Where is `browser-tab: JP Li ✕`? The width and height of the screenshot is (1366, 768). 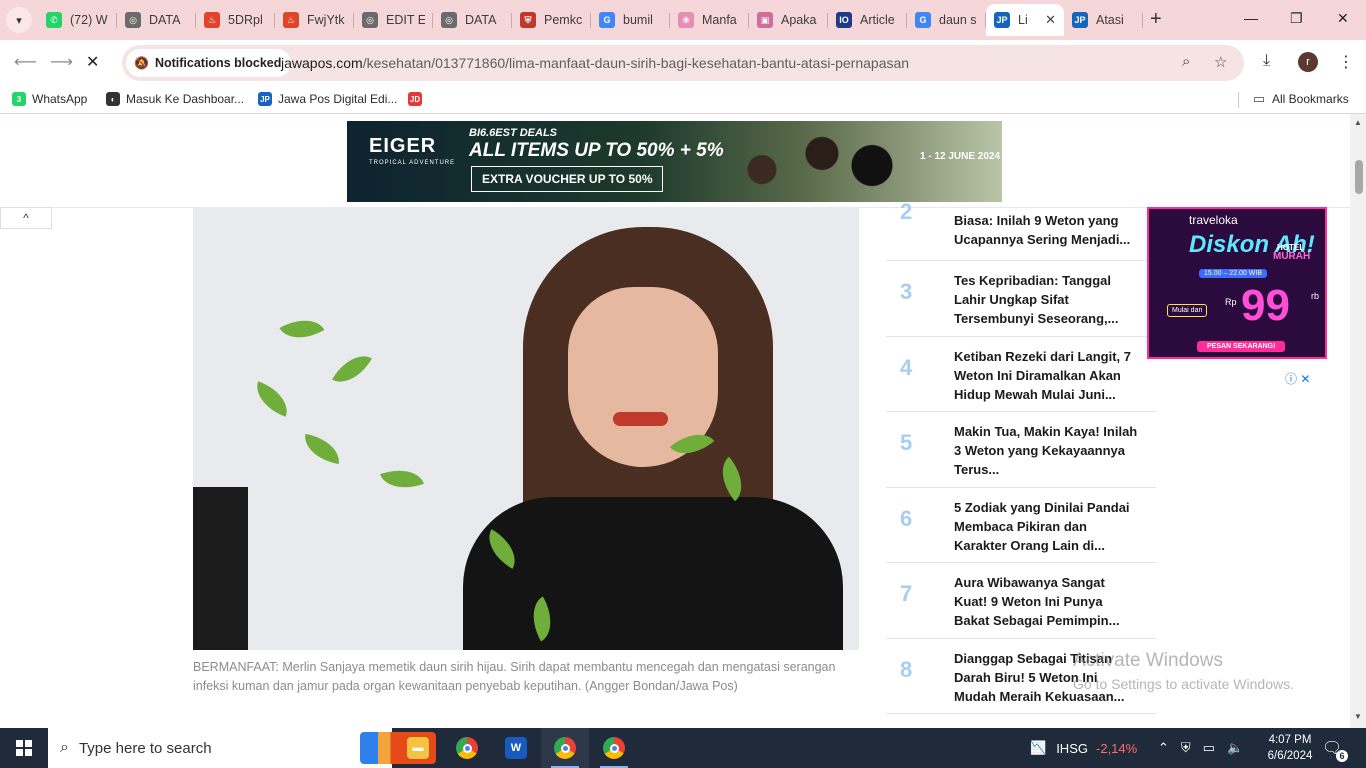 browser-tab: JP Li ✕ is located at coordinates (1025, 20).